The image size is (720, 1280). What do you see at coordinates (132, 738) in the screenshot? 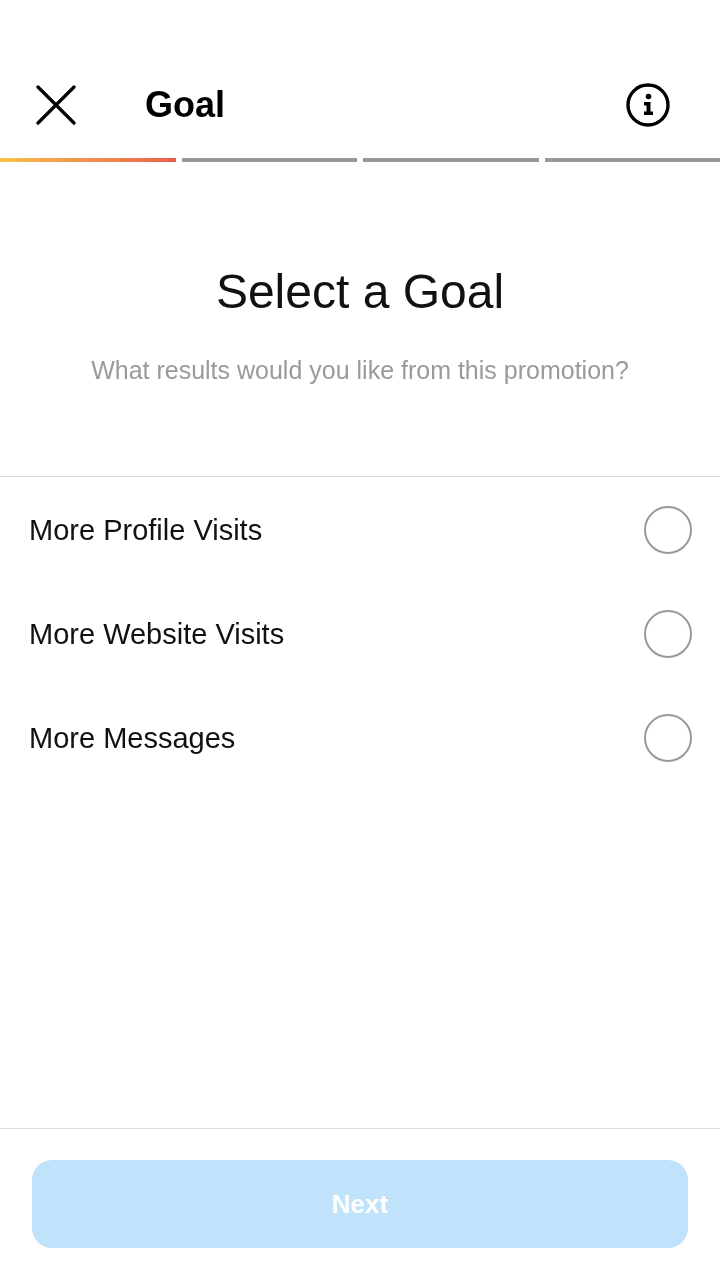
I see `option-label: More Messages` at bounding box center [132, 738].